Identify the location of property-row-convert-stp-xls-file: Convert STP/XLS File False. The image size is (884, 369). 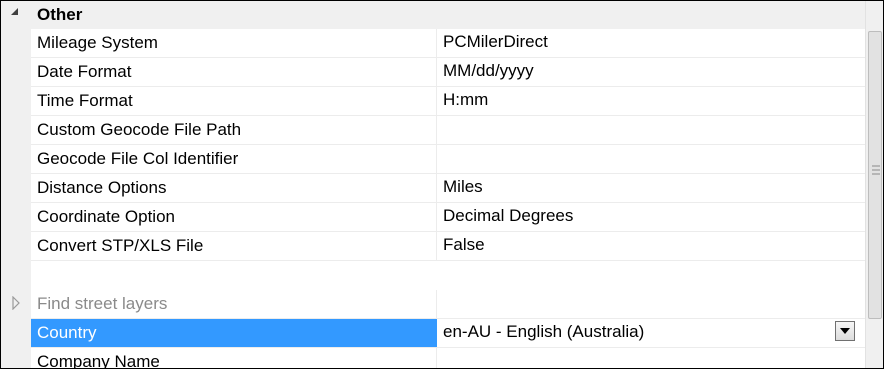
(448, 246).